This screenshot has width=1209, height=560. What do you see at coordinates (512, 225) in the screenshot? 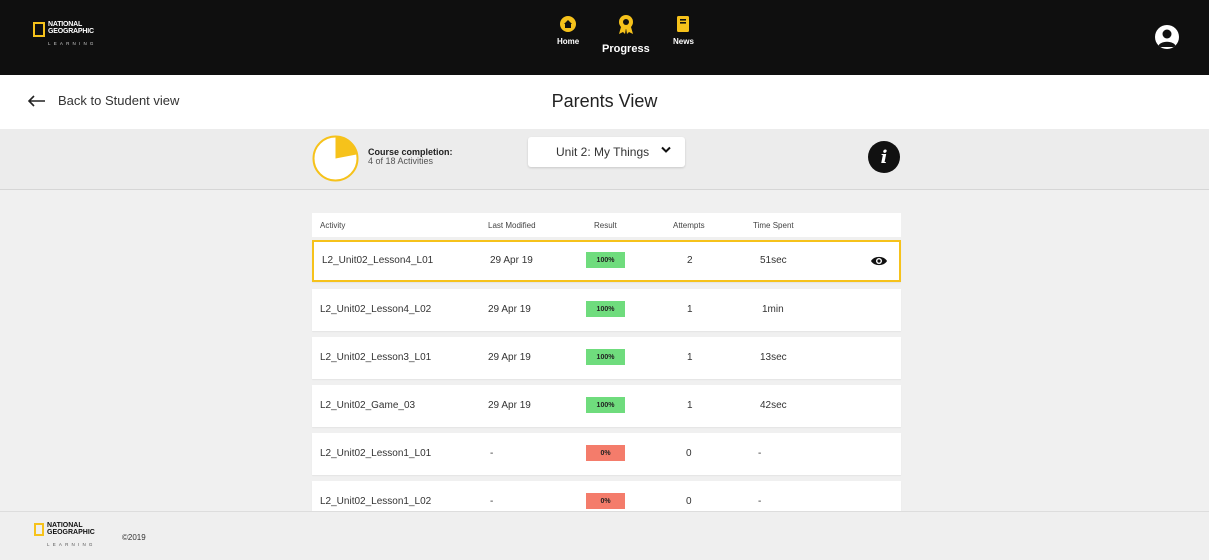
I see `col-last-modified: Last Modified` at bounding box center [512, 225].